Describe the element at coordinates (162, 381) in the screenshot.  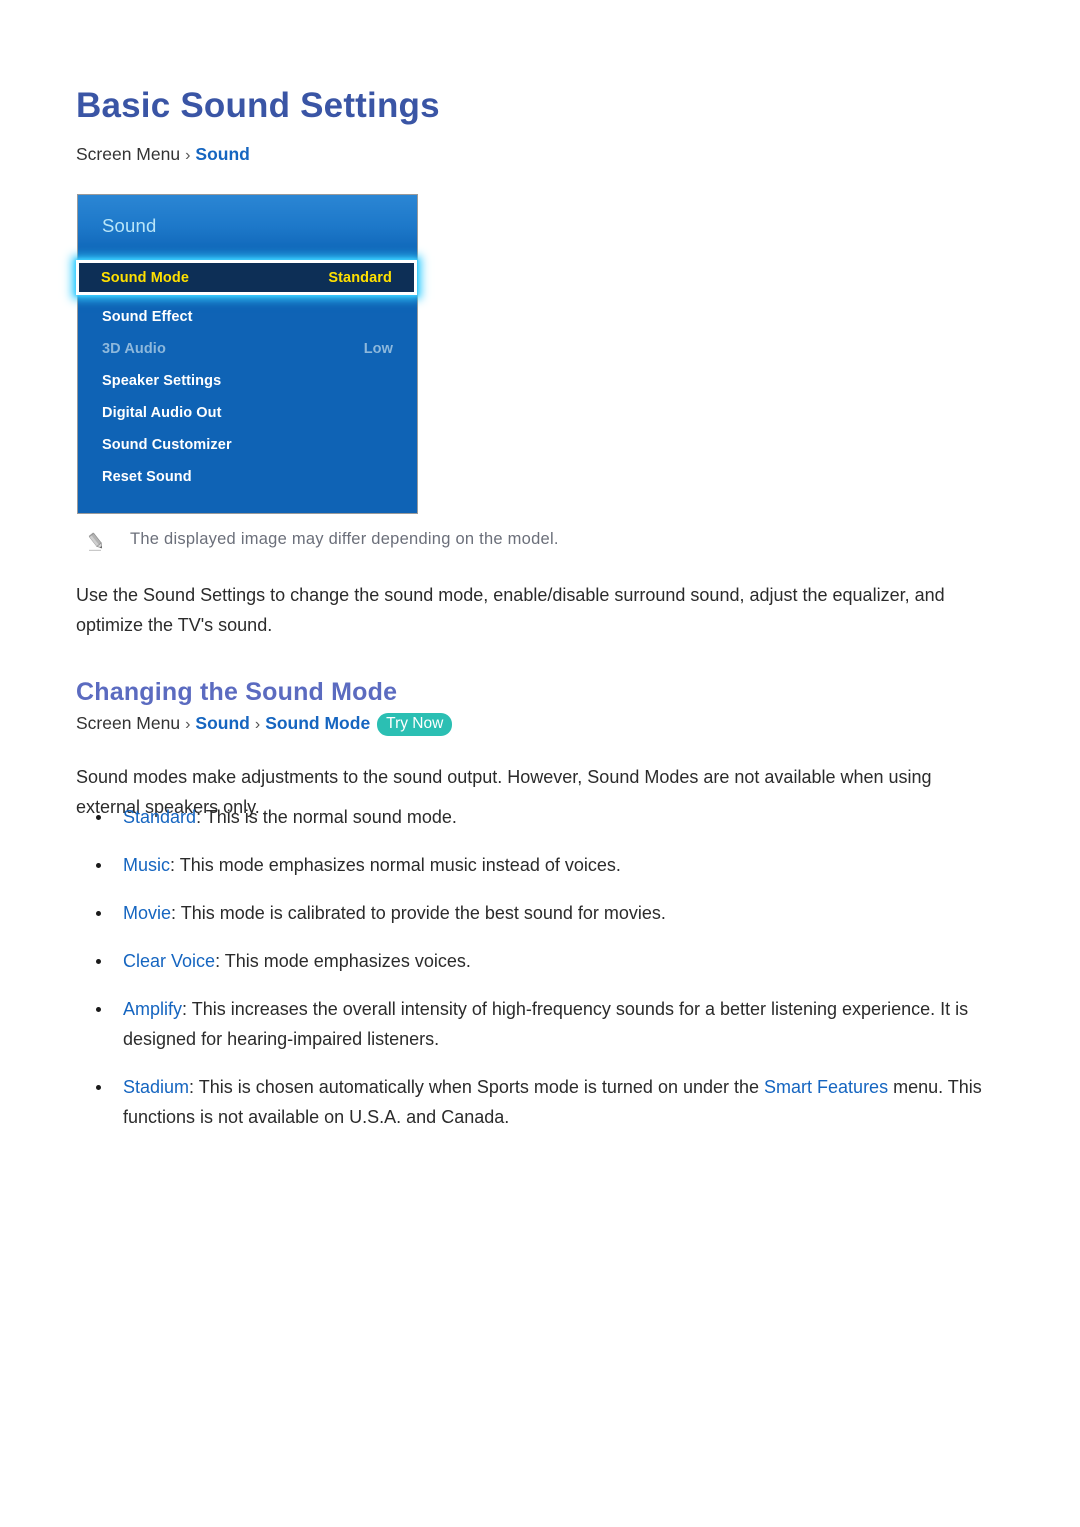
I see `tv-menu-item-label: Speaker Settings` at that location.